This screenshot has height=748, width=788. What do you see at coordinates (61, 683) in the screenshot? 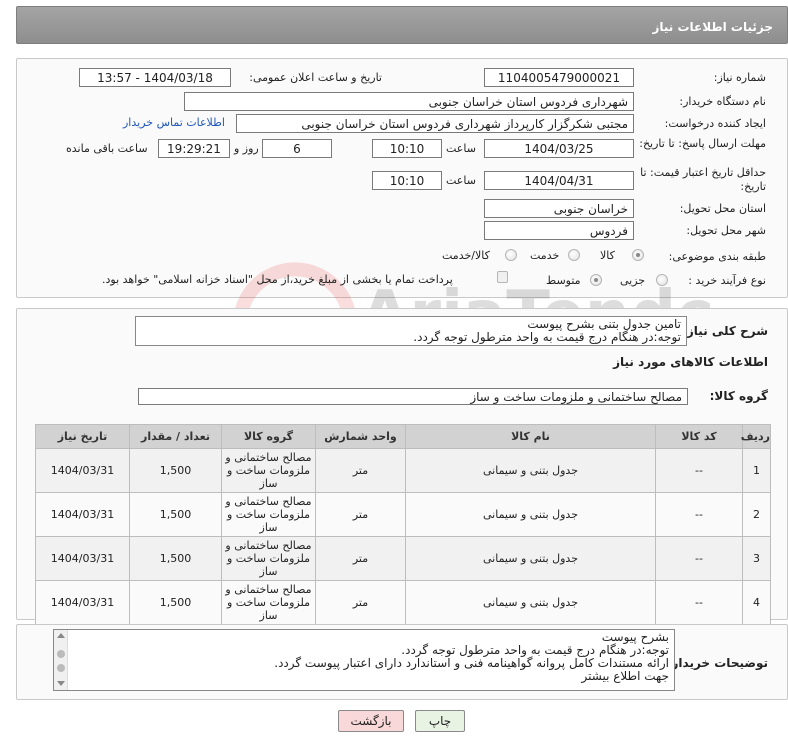
I see `scroll-down-icon` at bounding box center [61, 683].